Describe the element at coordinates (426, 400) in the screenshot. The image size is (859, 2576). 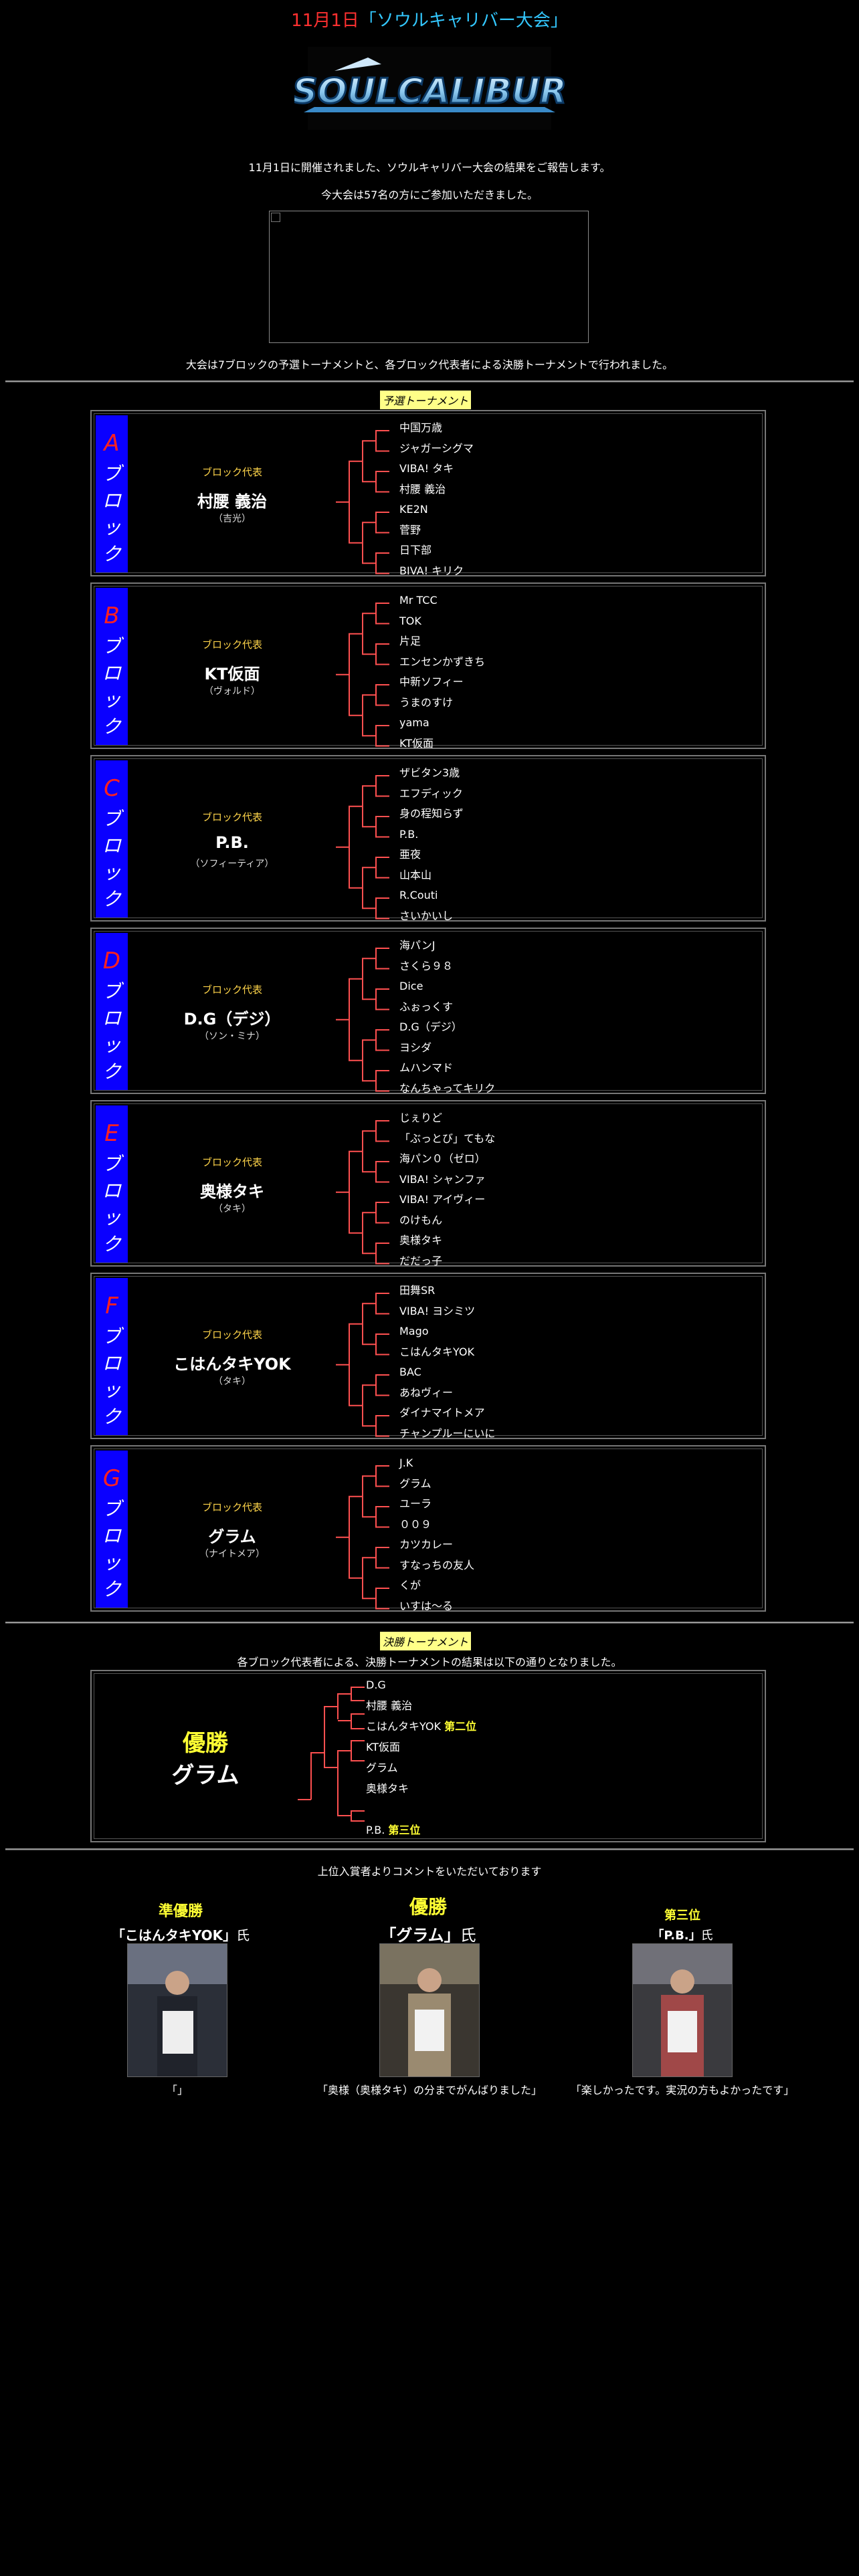
I see `qualifier-tag: 予選トーナメント` at that location.